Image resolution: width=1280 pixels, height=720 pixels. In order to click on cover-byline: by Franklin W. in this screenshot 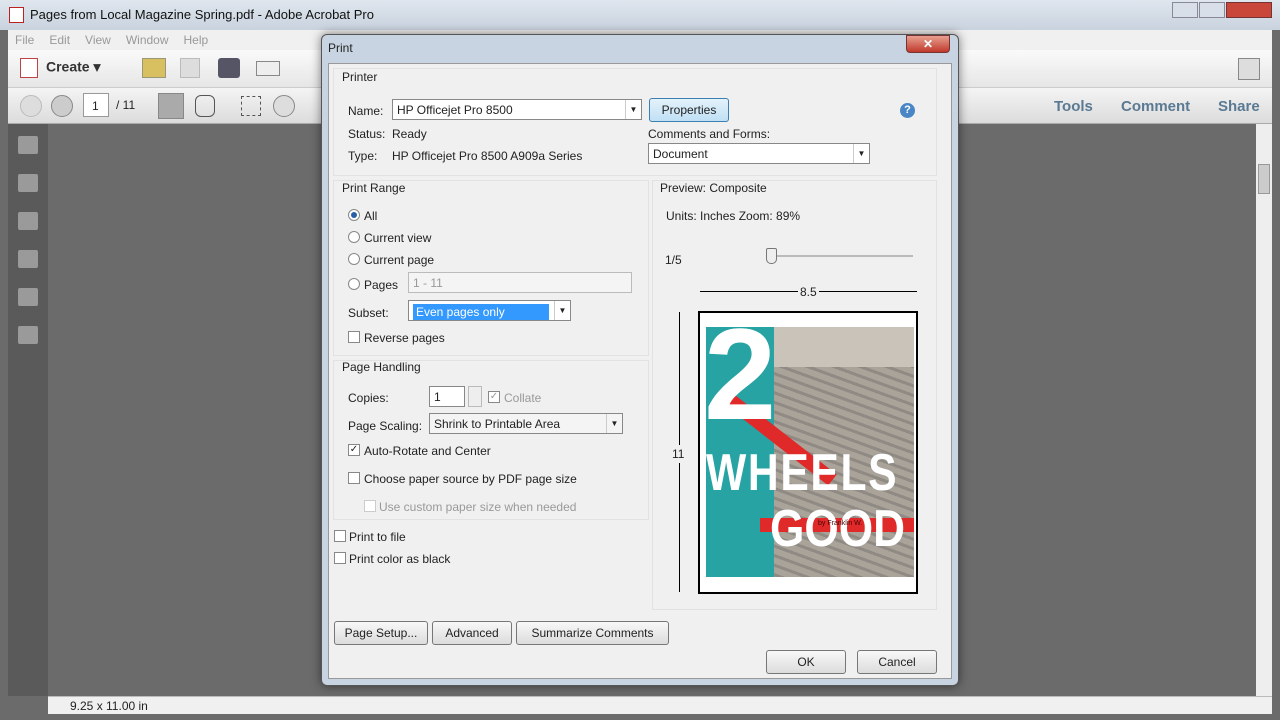, I will do `click(840, 523)`.